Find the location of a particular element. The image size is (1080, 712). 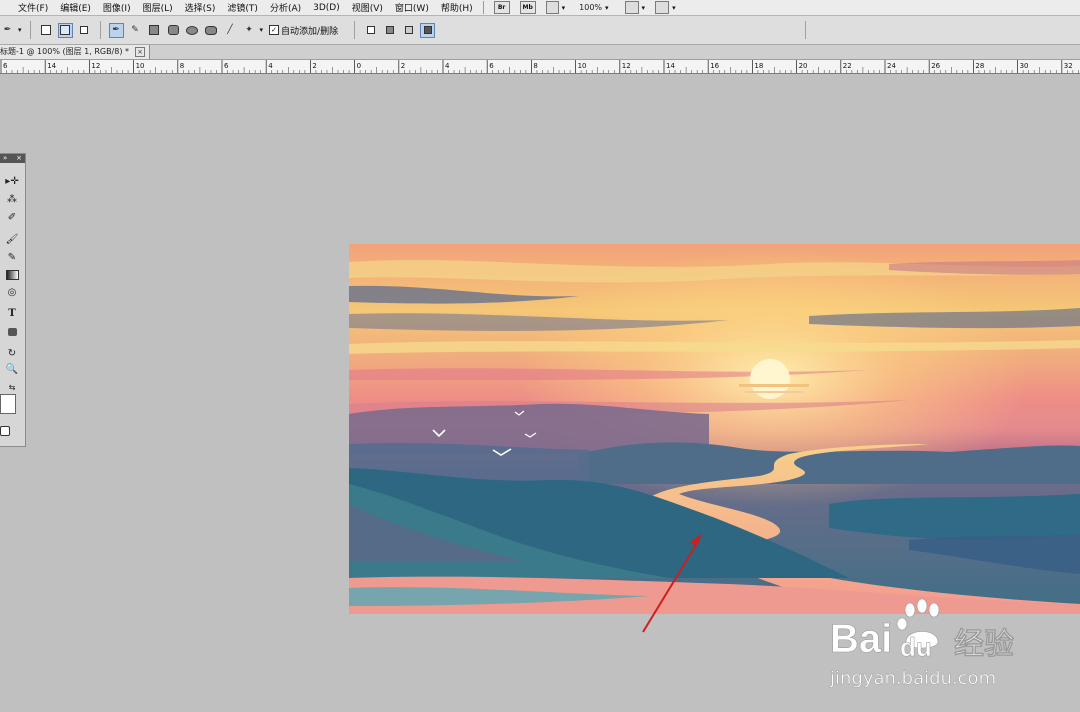

watermark-brand-suffix: 经验 is located at coordinates (984, 644).